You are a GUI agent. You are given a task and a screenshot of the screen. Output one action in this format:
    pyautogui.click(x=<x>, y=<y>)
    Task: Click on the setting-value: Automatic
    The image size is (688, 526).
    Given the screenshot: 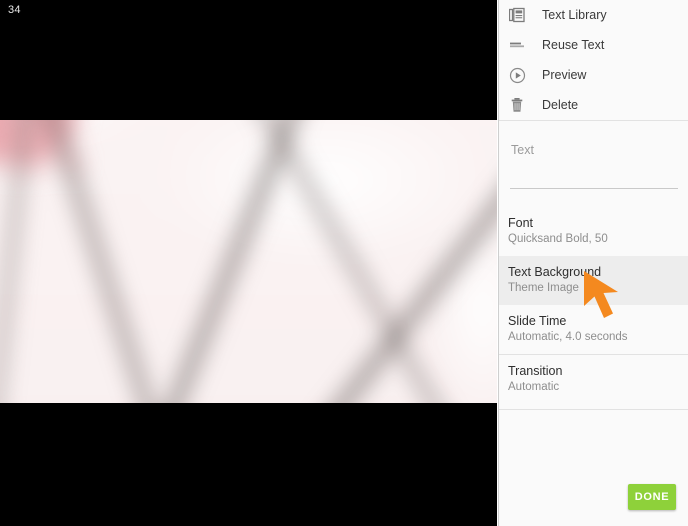 What is the action you would take?
    pyautogui.click(x=534, y=387)
    